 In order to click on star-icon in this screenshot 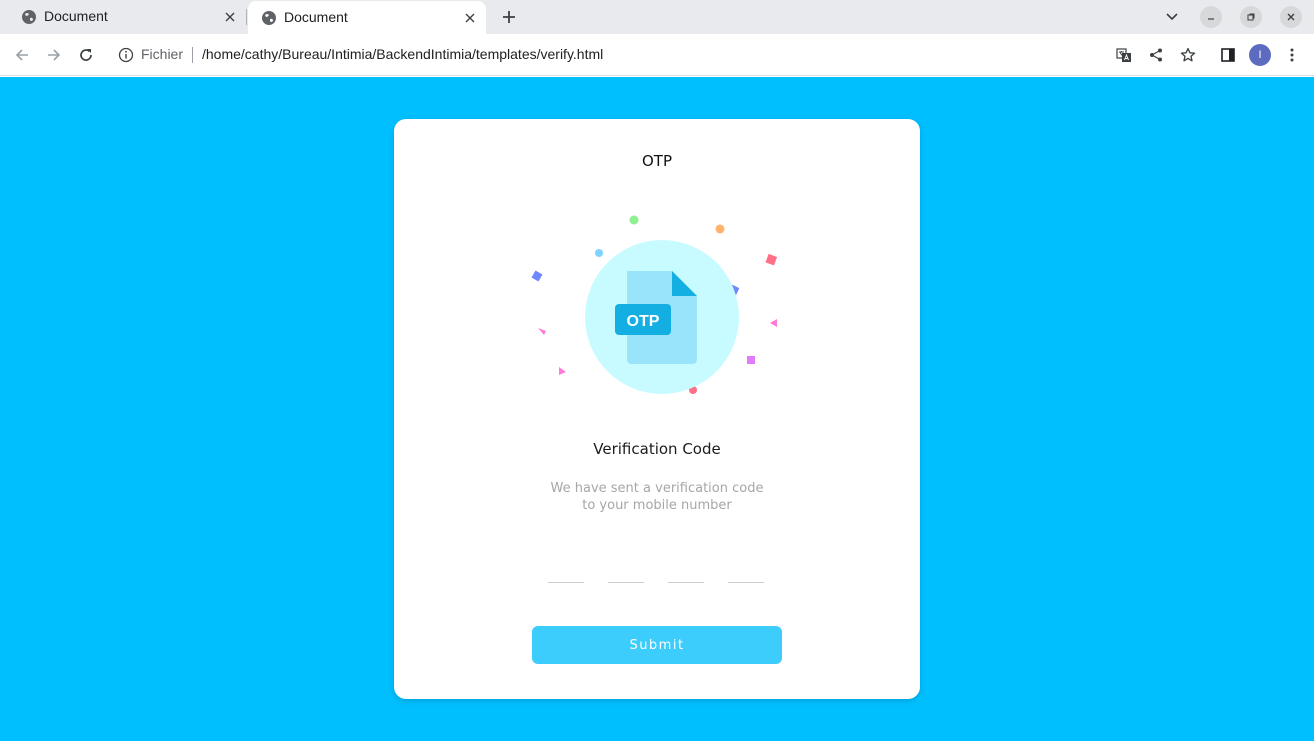, I will do `click(1188, 54)`.